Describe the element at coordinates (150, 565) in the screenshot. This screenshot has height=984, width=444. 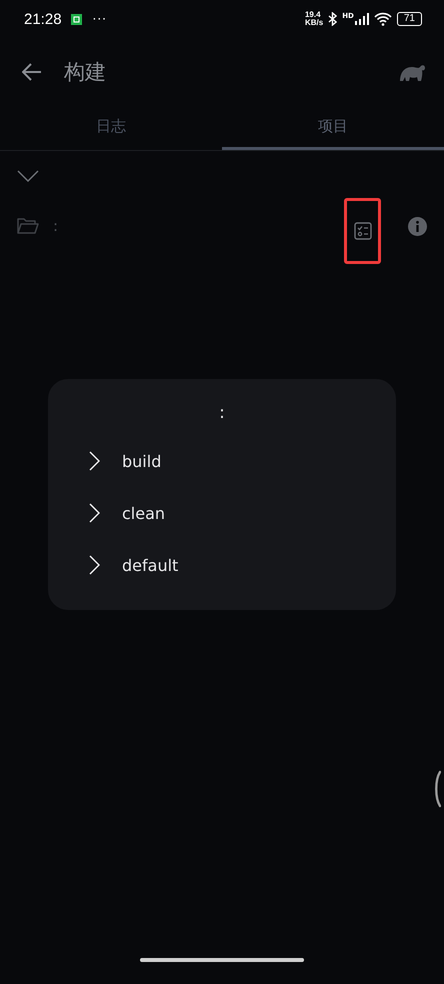
I see `task-label: default` at that location.